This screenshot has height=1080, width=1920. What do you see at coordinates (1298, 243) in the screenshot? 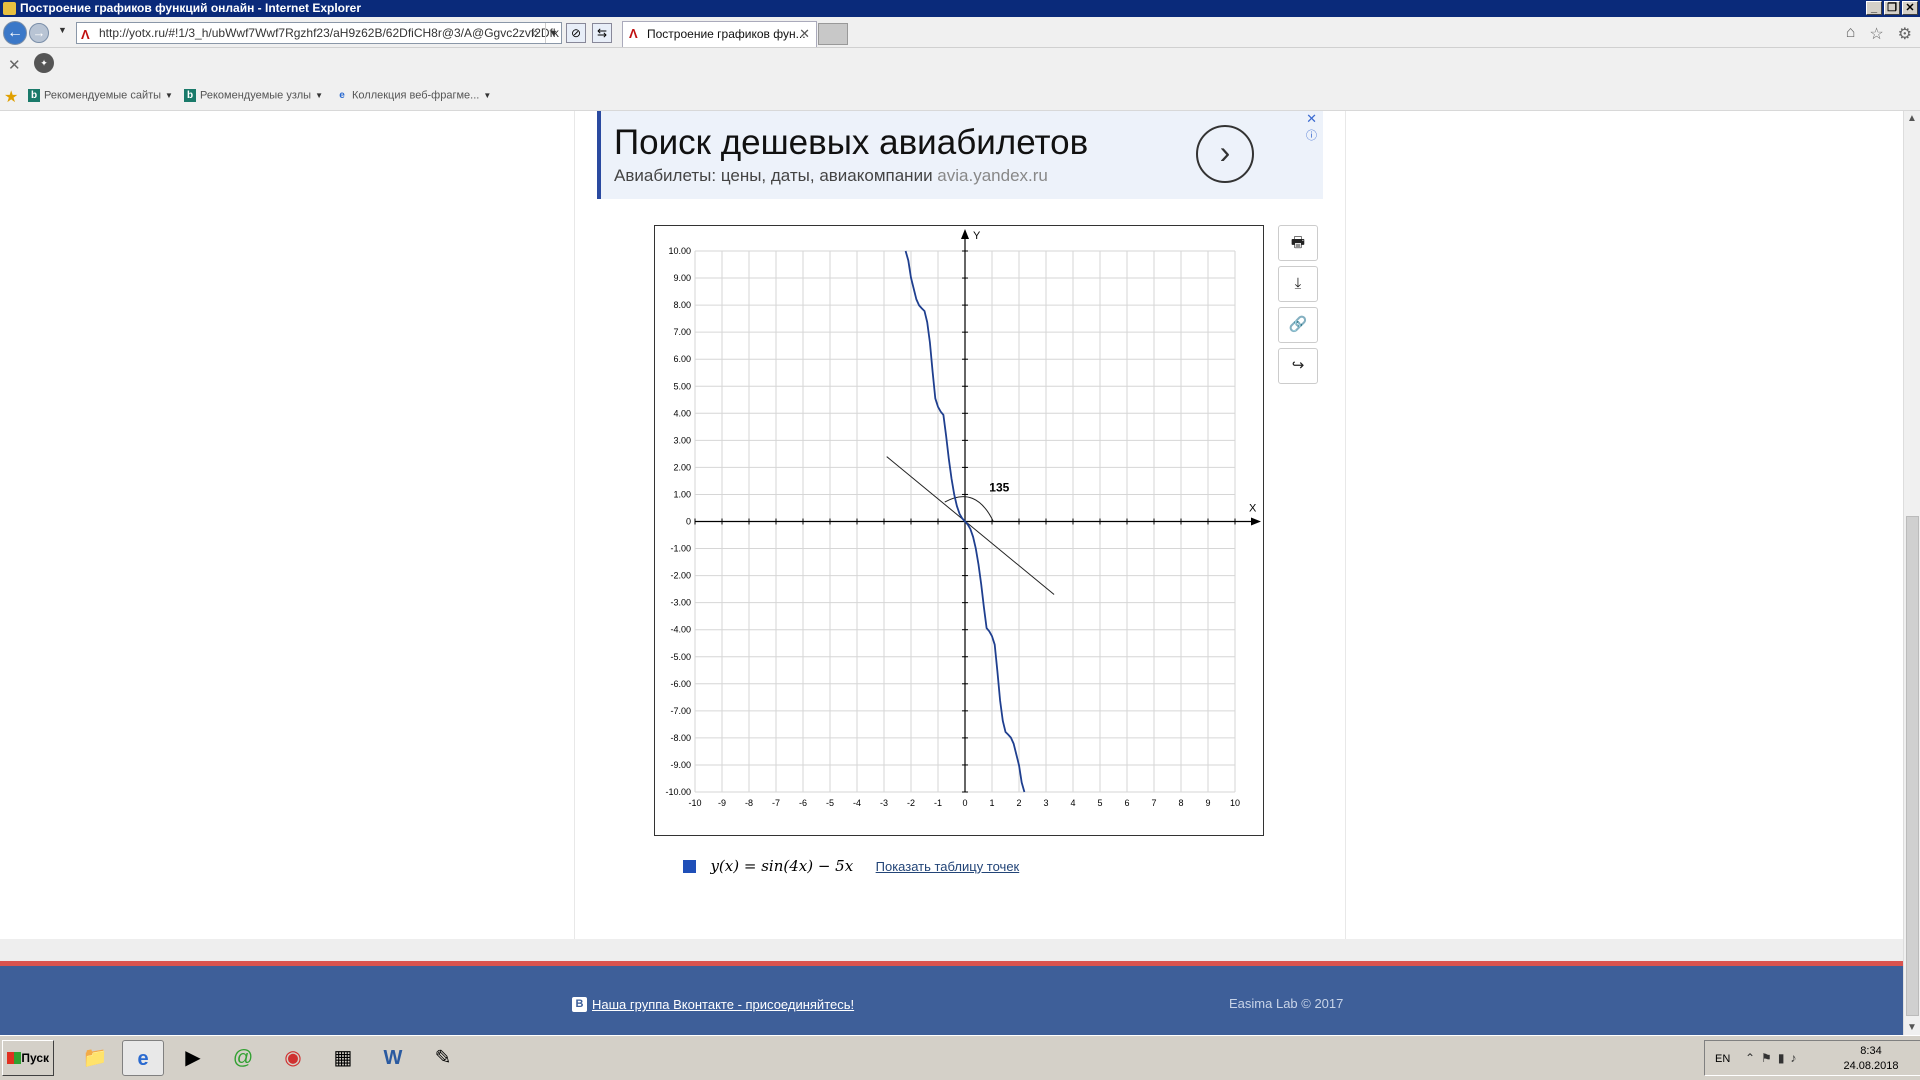
I see `print-icon: 🖶` at bounding box center [1298, 243].